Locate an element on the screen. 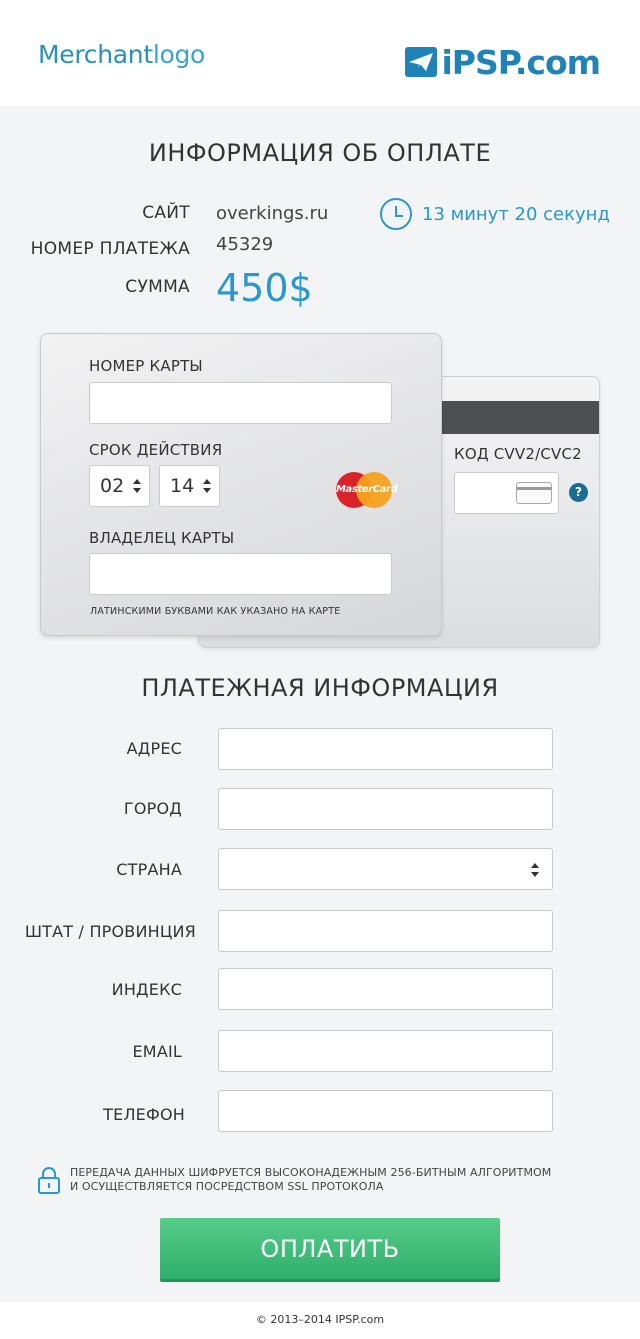 Image resolution: width=640 pixels, height=1339 pixels. expiry-label: СРОК ДЕЙСТВИЯ is located at coordinates (156, 450).